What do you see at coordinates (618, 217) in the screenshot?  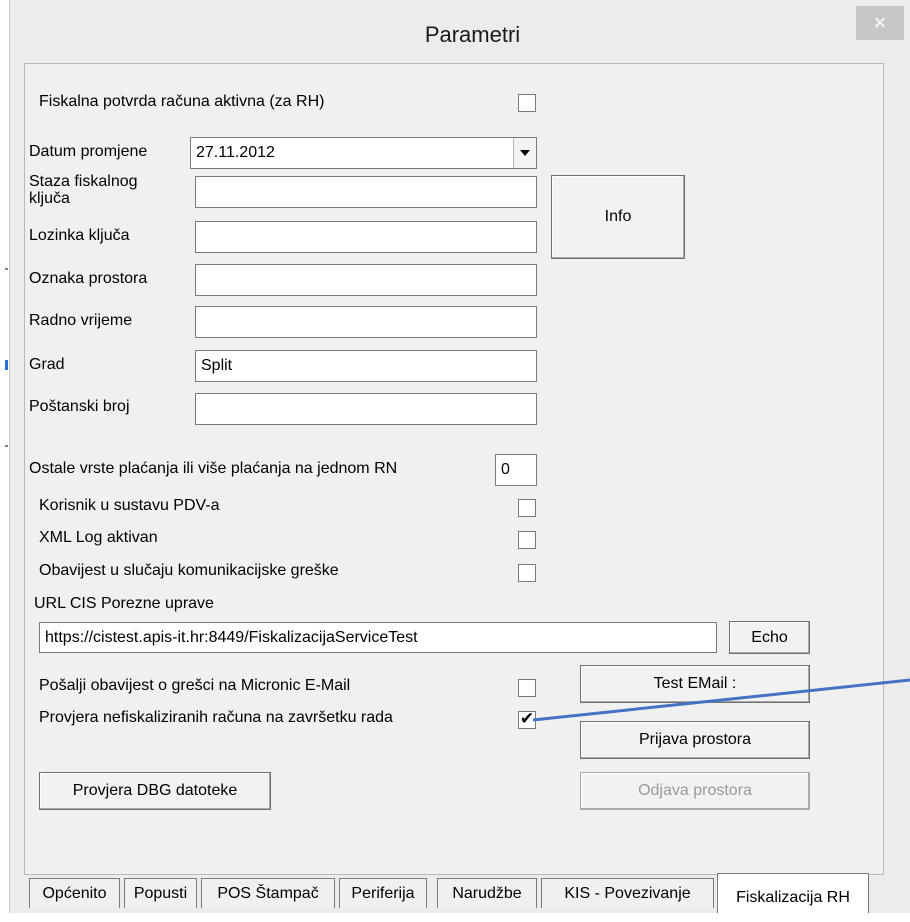 I see `info-button: Info` at bounding box center [618, 217].